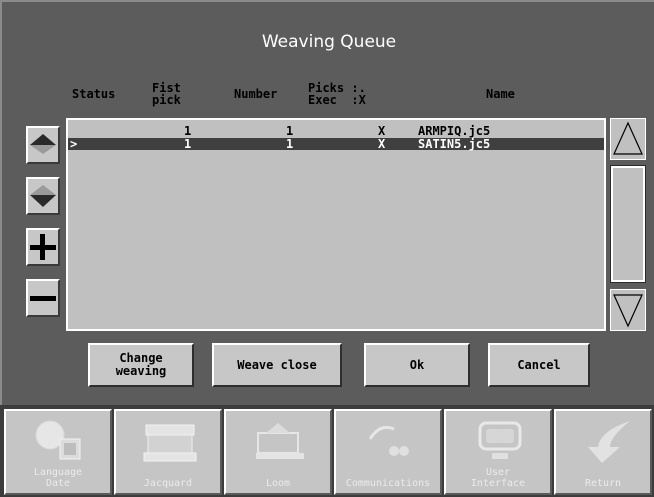 The width and height of the screenshot is (654, 497). I want to click on weave-close-button: Weave close, so click(277, 365).